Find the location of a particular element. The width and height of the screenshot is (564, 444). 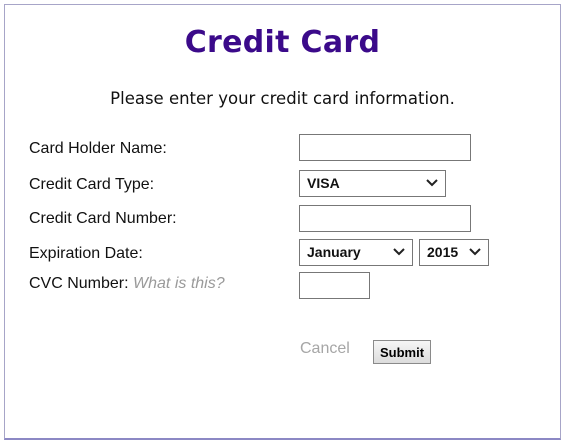

card-type-label: Credit Card Type: is located at coordinates (92, 184).